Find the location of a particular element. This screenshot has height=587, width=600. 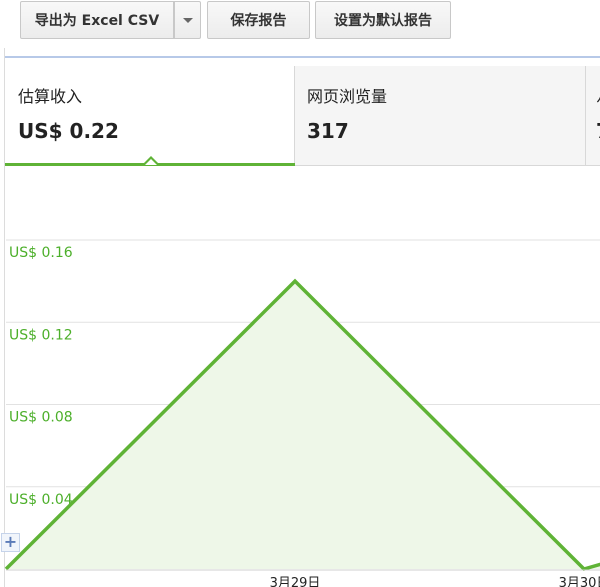

tab-value: 317 is located at coordinates (328, 131).